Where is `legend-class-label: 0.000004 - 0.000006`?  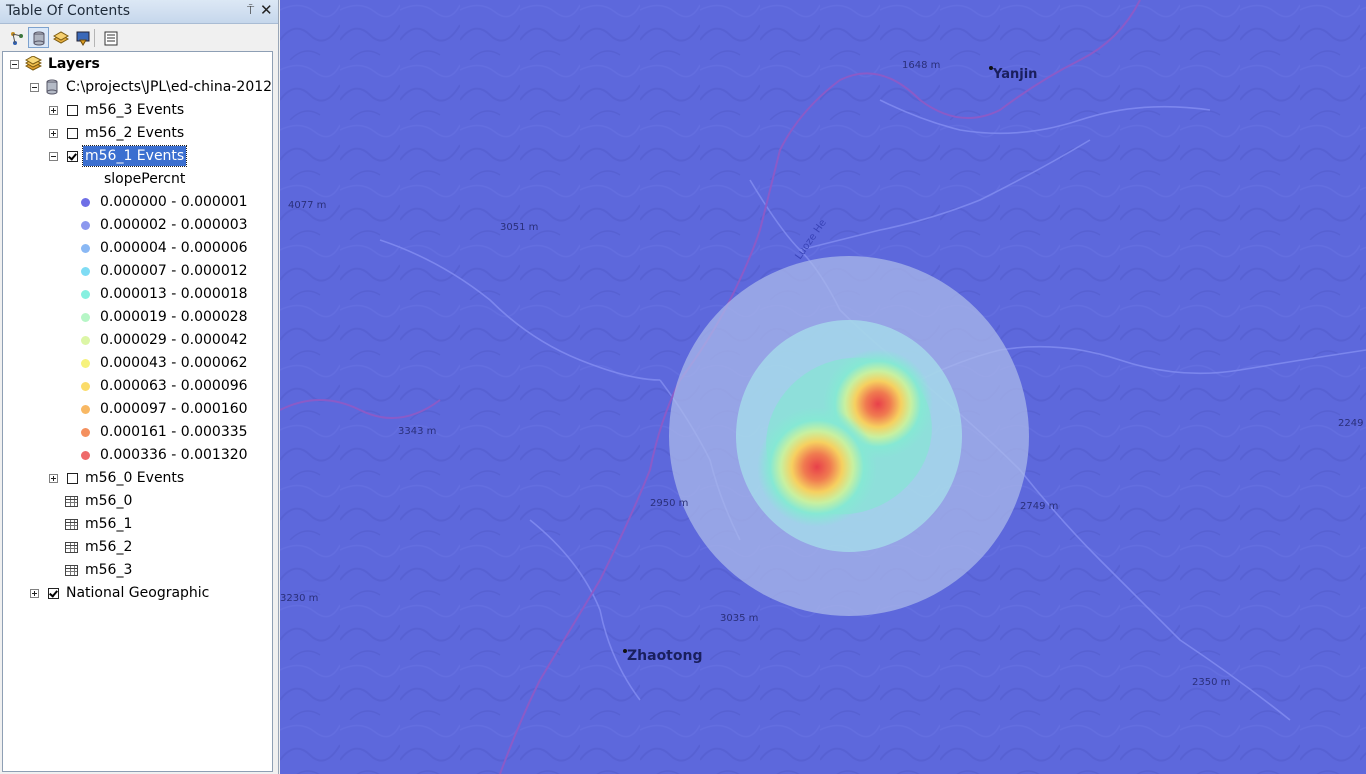 legend-class-label: 0.000004 - 0.000006 is located at coordinates (174, 248).